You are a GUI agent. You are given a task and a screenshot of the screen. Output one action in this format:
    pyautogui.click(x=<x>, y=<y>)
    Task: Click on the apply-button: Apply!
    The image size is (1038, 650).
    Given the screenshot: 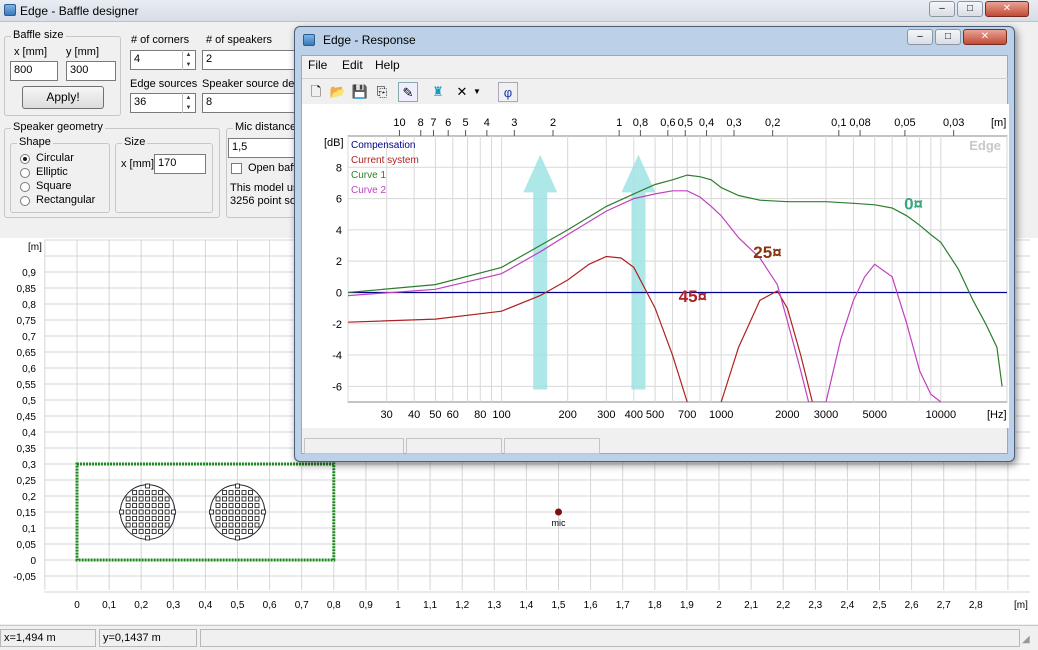 What is the action you would take?
    pyautogui.click(x=63, y=97)
    